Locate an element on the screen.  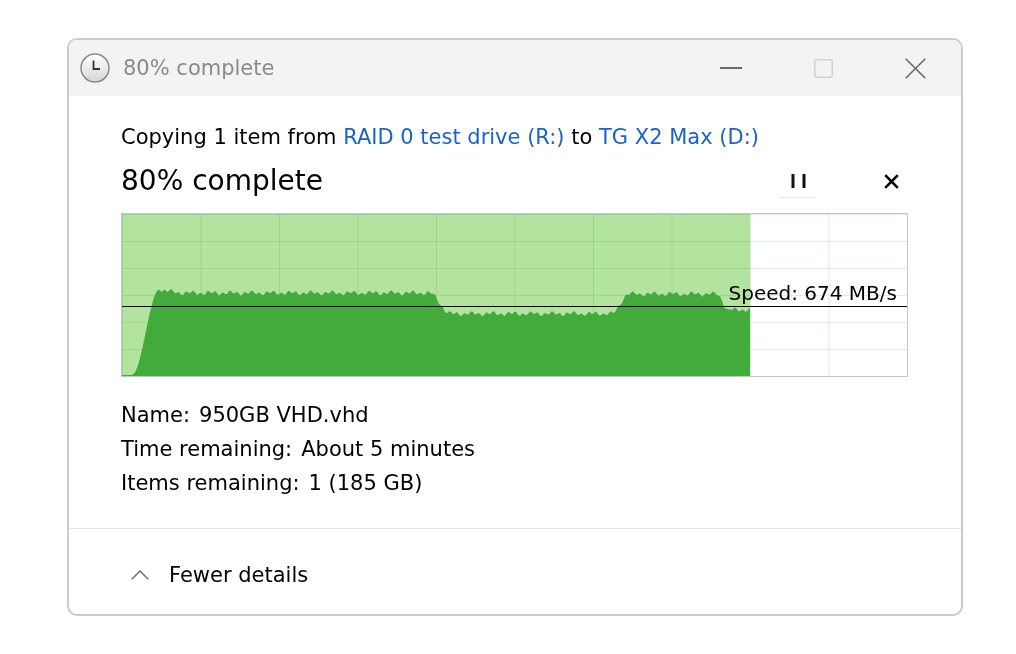
close-icon is located at coordinates (891, 181).